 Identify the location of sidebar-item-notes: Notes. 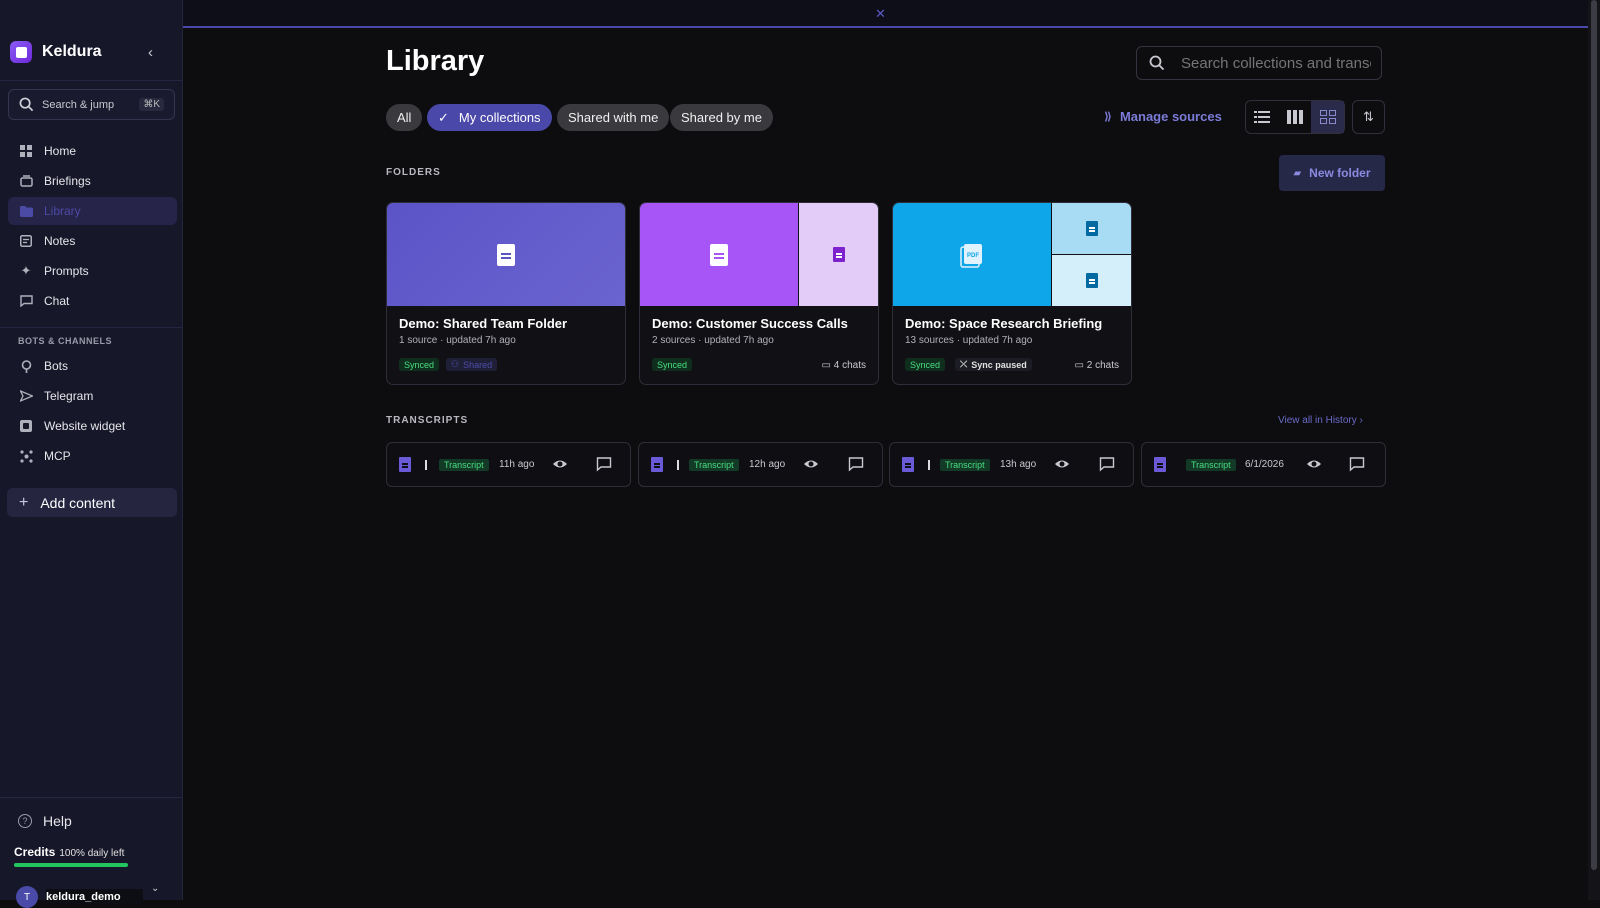
(92, 241).